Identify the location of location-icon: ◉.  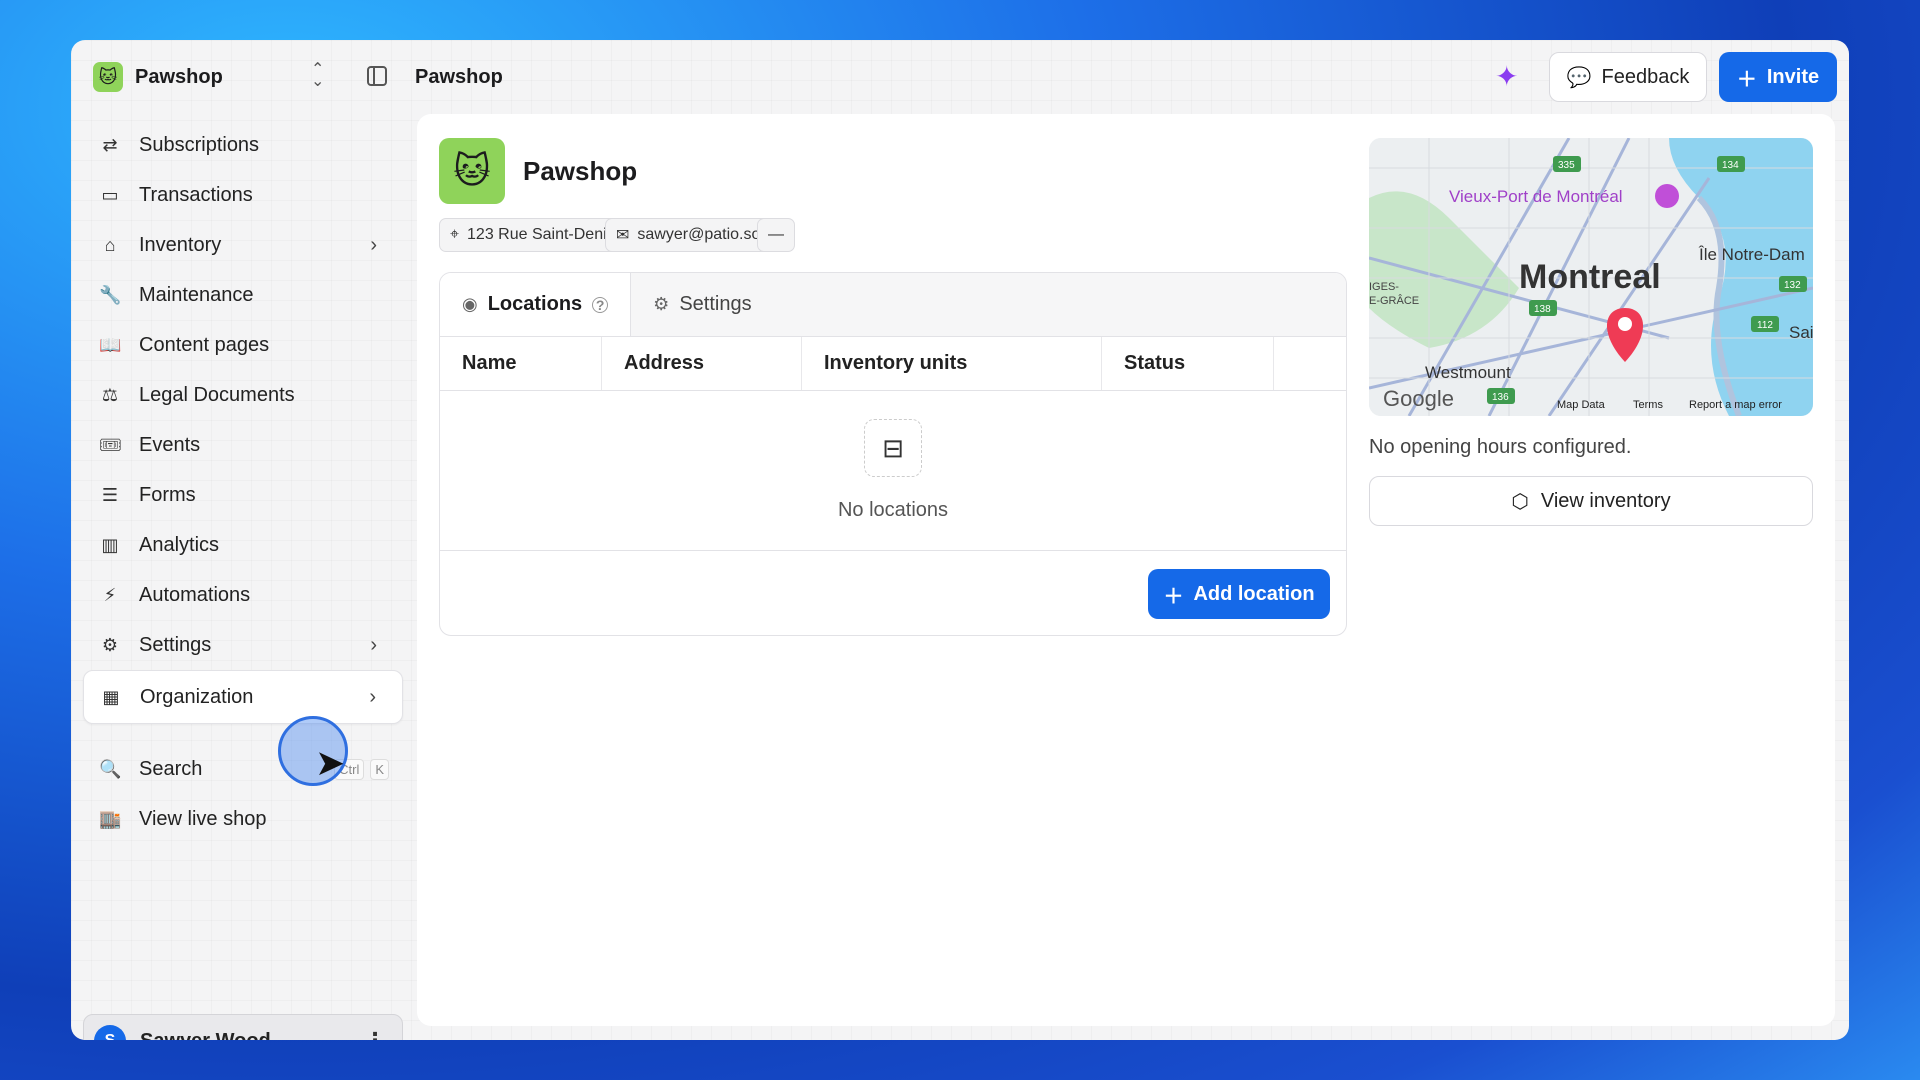
(470, 304).